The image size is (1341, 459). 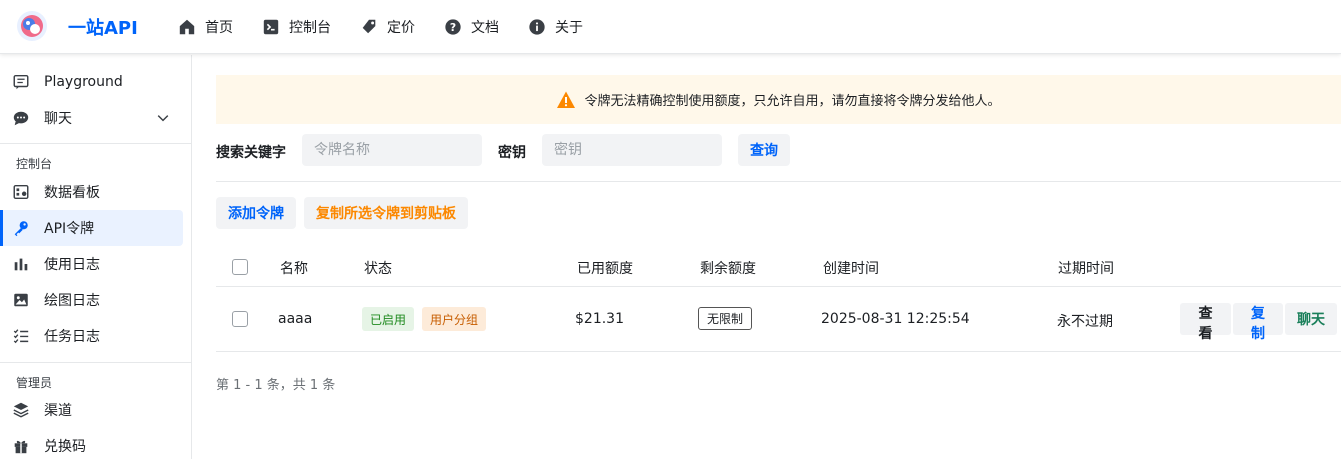 I want to click on divider, so click(x=778, y=181).